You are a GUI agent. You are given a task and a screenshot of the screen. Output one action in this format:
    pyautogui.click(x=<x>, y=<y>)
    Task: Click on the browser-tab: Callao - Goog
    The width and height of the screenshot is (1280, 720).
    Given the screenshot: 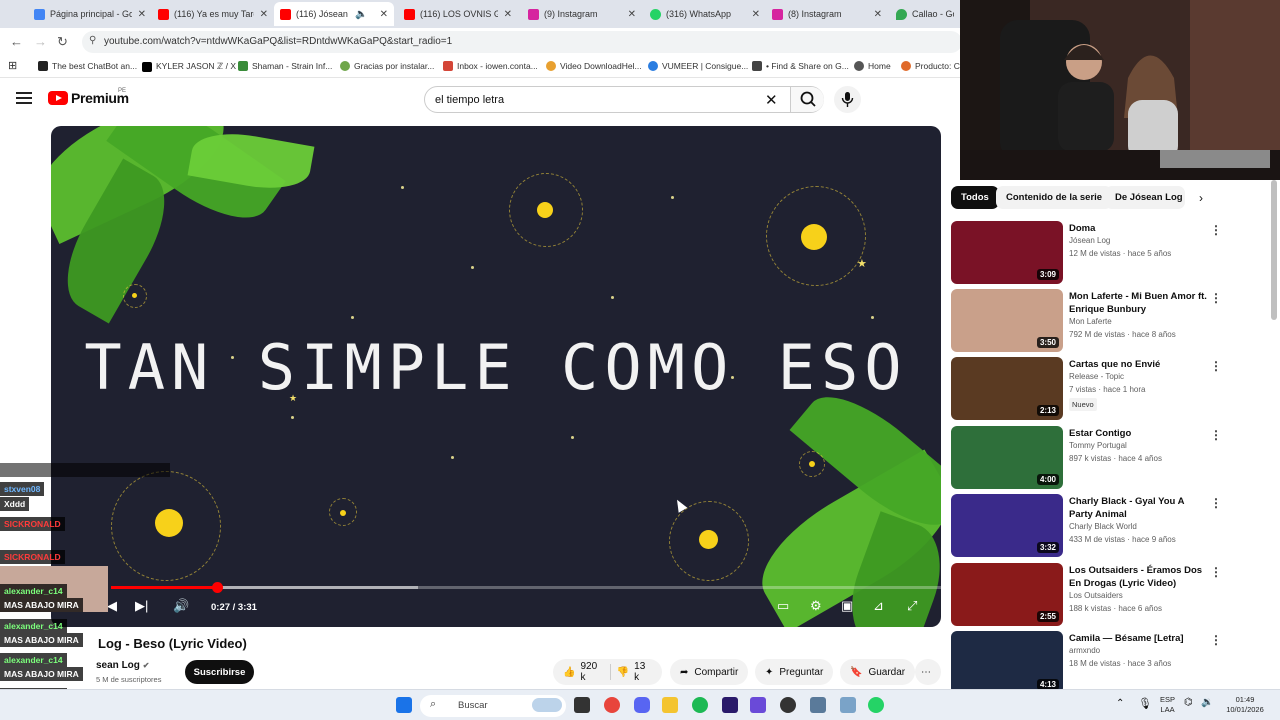 What is the action you would take?
    pyautogui.click(x=925, y=14)
    